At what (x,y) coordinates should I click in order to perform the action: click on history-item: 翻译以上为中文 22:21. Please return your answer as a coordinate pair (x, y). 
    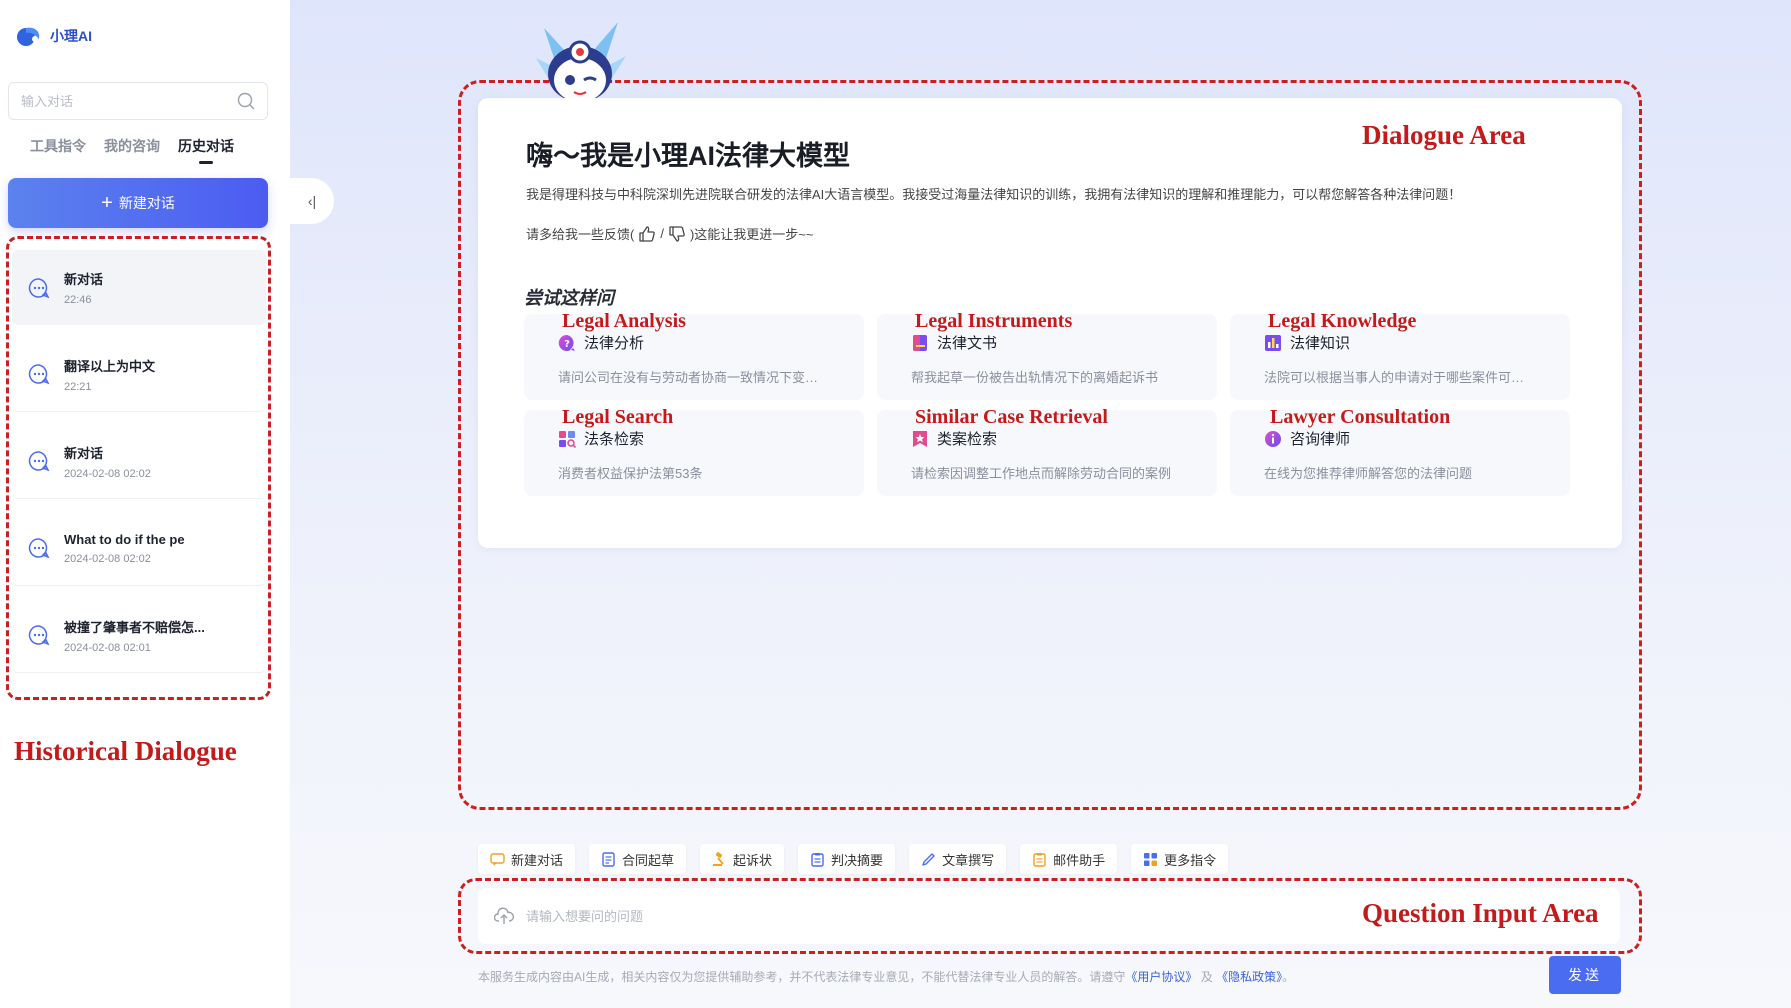
    Looking at the image, I should click on (139, 374).